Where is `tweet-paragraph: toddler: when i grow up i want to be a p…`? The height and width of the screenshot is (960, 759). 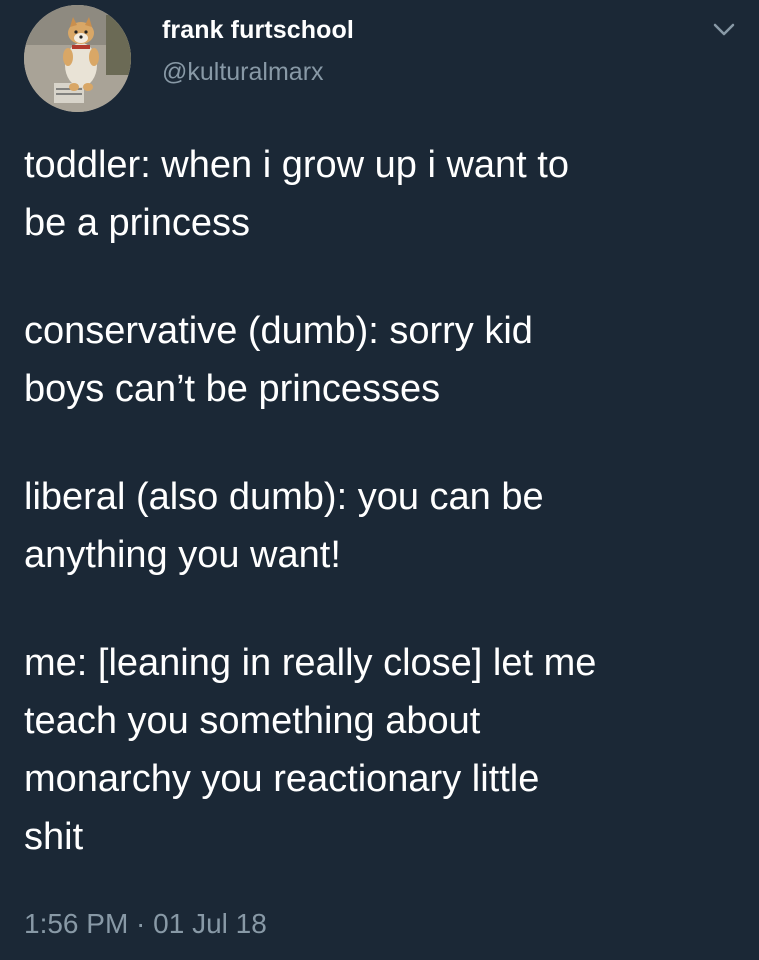 tweet-paragraph: toddler: when i grow up i want to be a p… is located at coordinates (296, 194).